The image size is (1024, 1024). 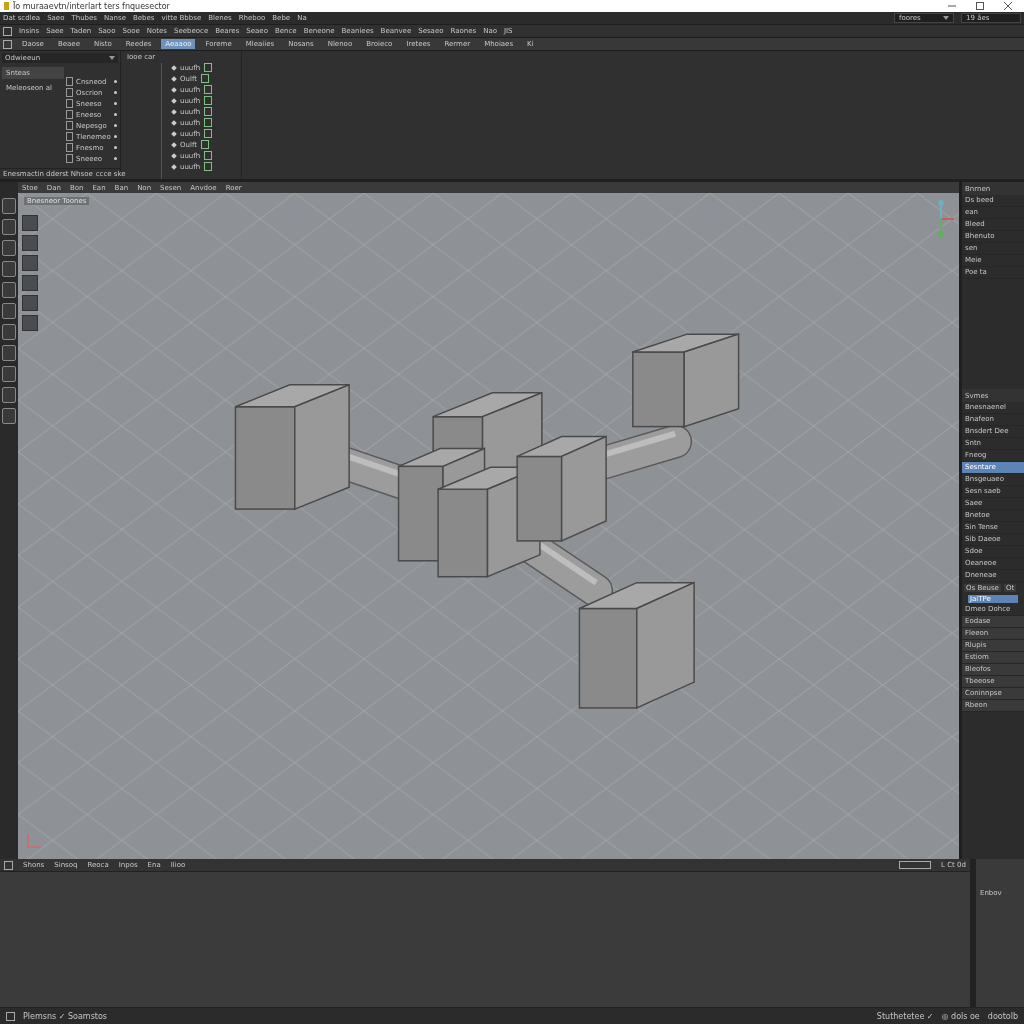 What do you see at coordinates (6, 6) in the screenshot?
I see `app-logo-icon` at bounding box center [6, 6].